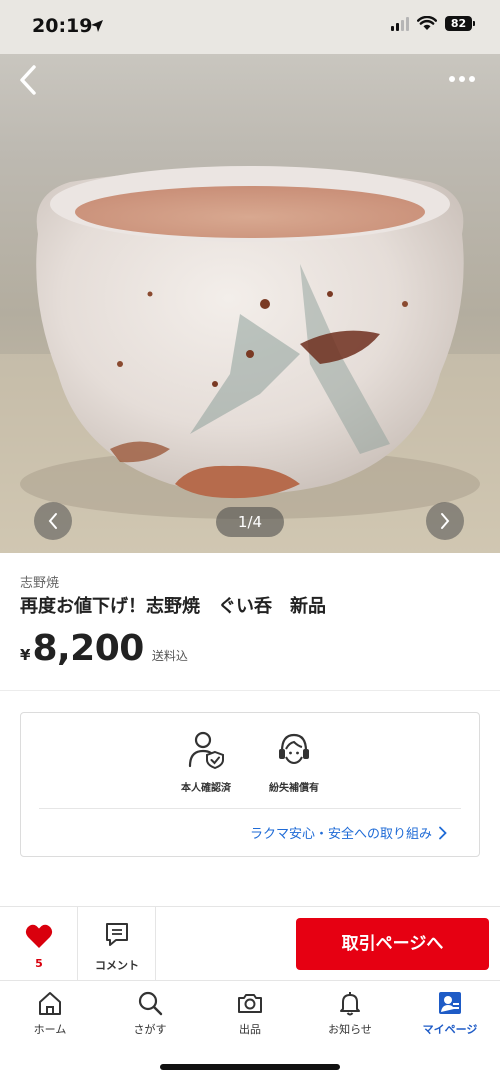 The image size is (500, 1080). What do you see at coordinates (250, 1003) in the screenshot?
I see `camera-icon` at bounding box center [250, 1003].